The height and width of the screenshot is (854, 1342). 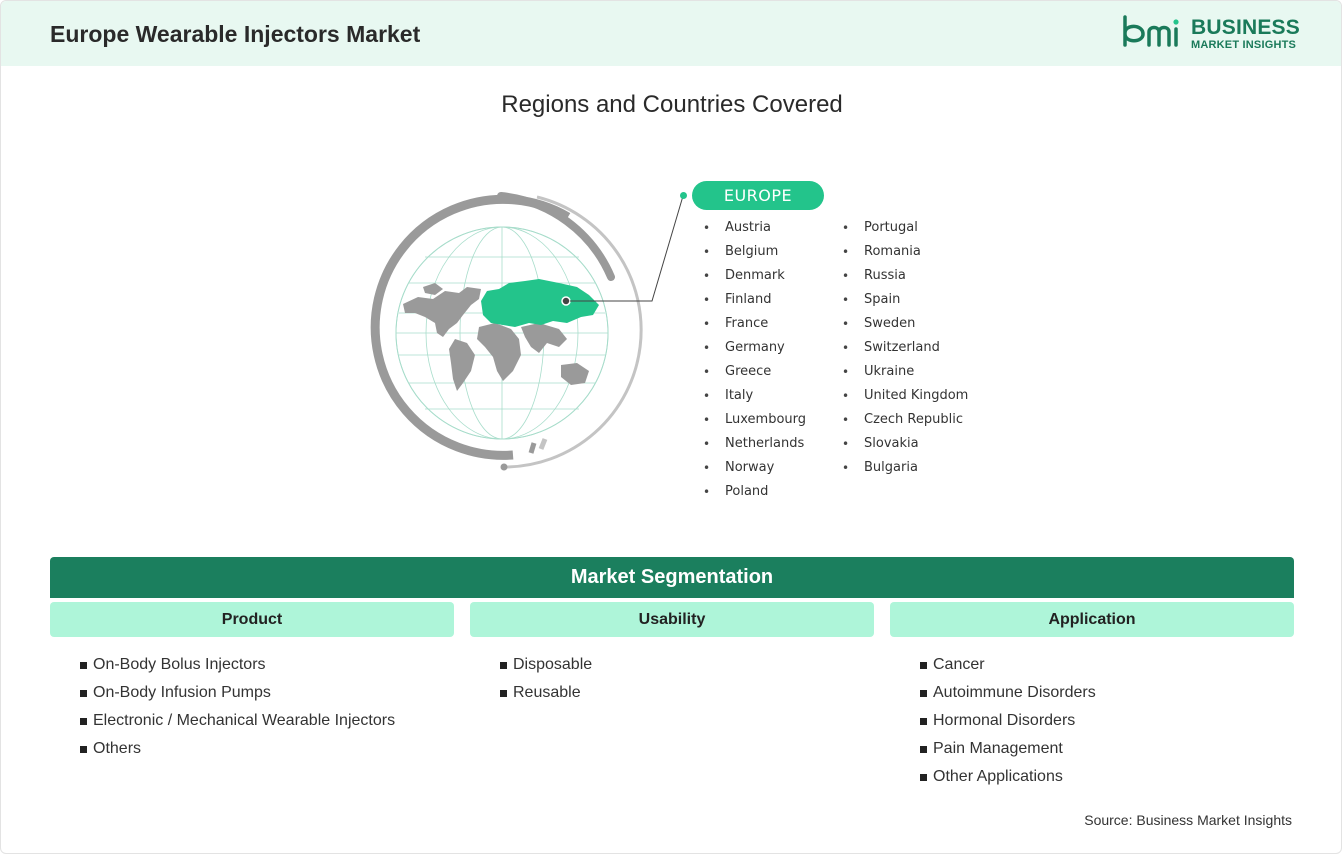 I want to click on country-item: Spain, so click(x=904, y=304).